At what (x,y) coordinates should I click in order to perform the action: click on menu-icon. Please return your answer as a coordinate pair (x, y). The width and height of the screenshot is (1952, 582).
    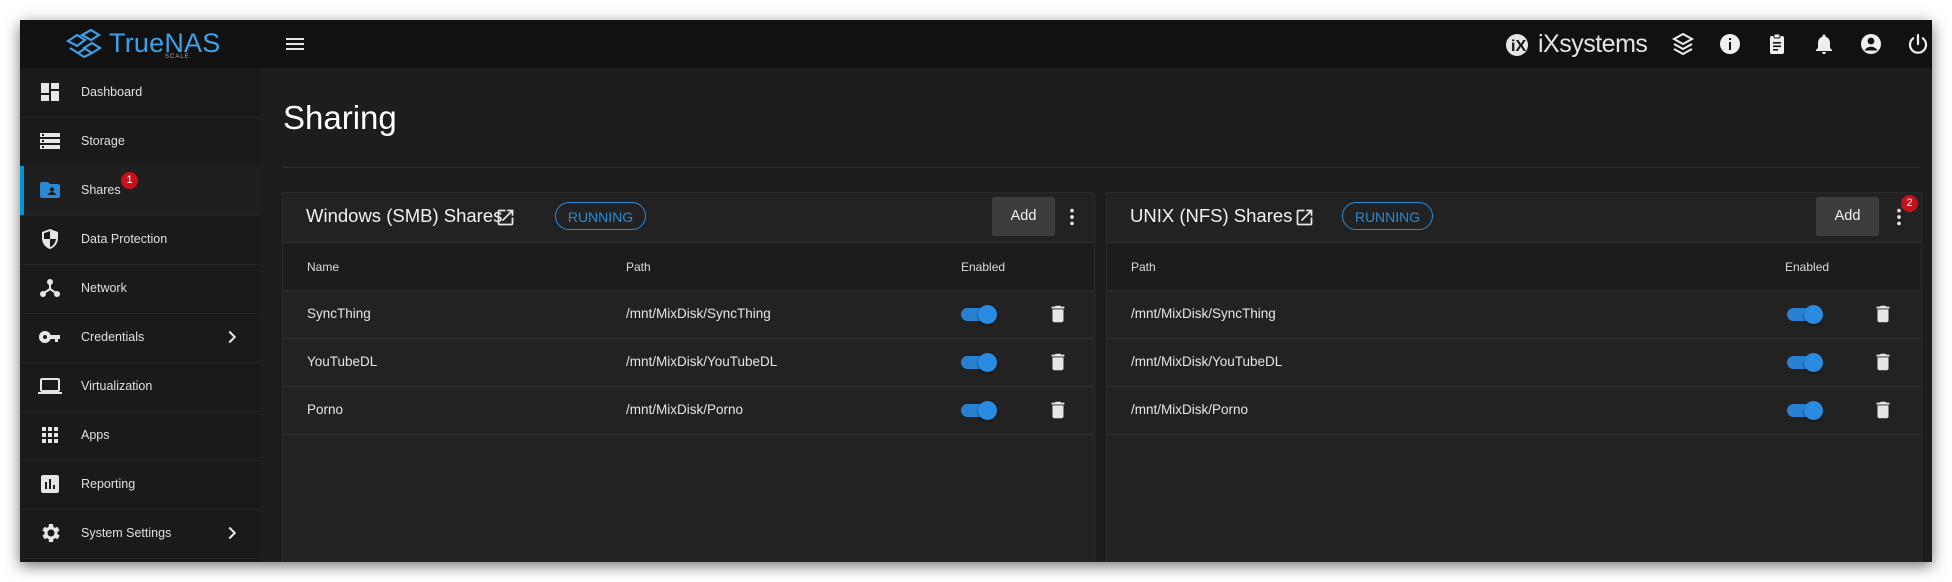
    Looking at the image, I should click on (295, 44).